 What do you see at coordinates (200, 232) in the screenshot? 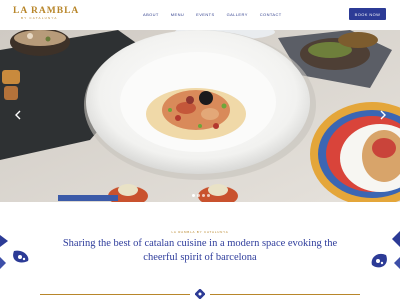
I see `intro-kicker: LA RAMBLA BY CATALUNYA` at bounding box center [200, 232].